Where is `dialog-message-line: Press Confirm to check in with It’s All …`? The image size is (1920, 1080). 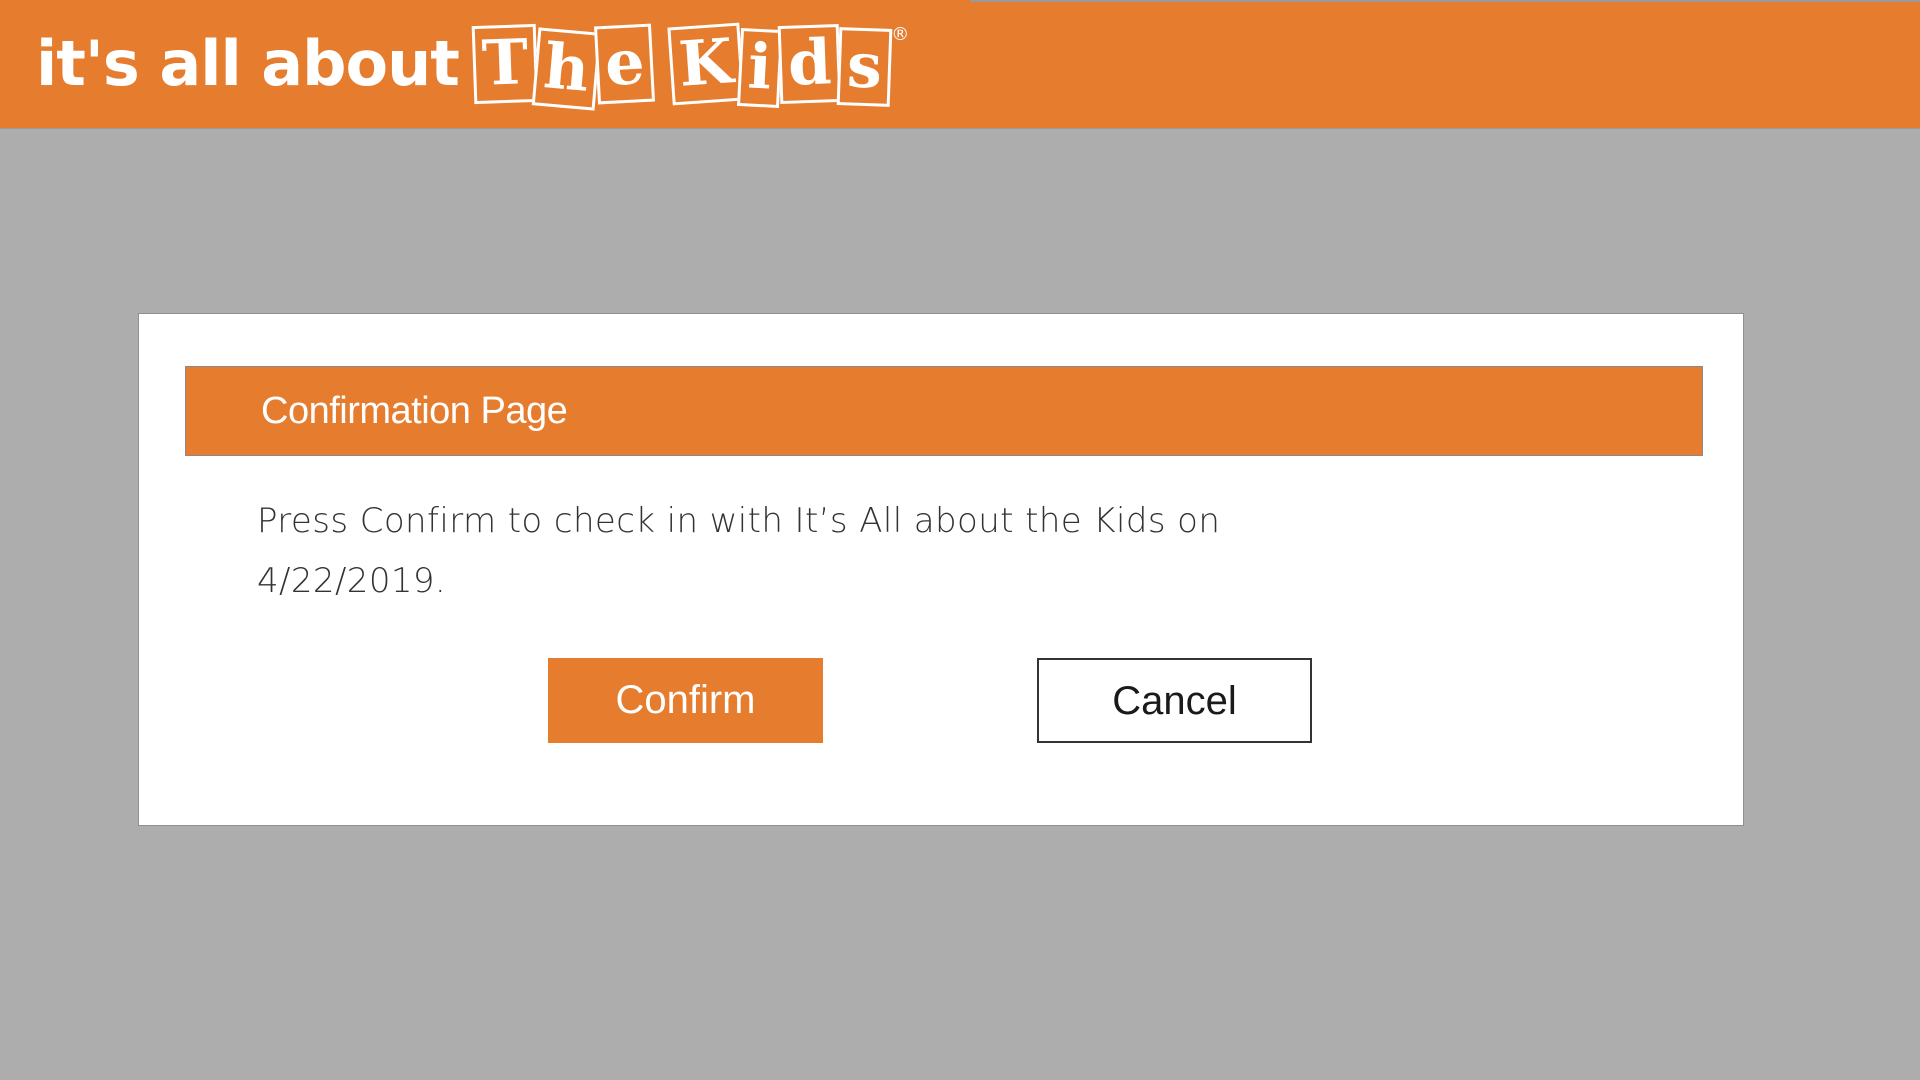 dialog-message-line: Press Confirm to check in with It’s All … is located at coordinates (739, 521).